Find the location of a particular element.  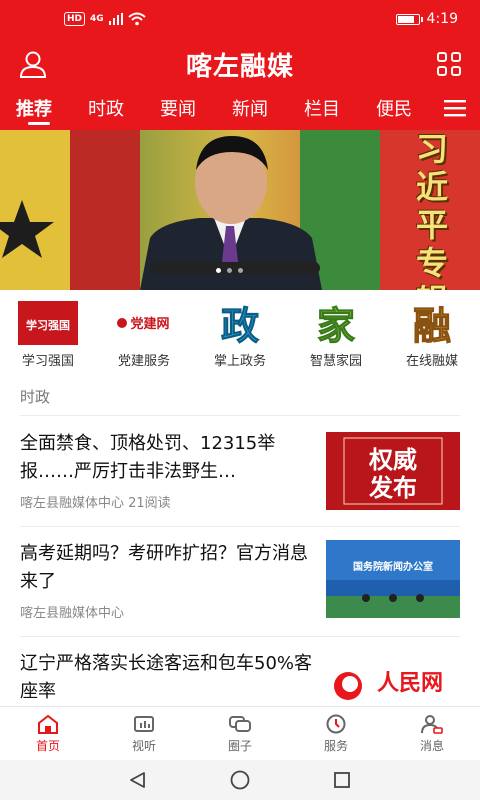

wifi-icon is located at coordinates (137, 19).